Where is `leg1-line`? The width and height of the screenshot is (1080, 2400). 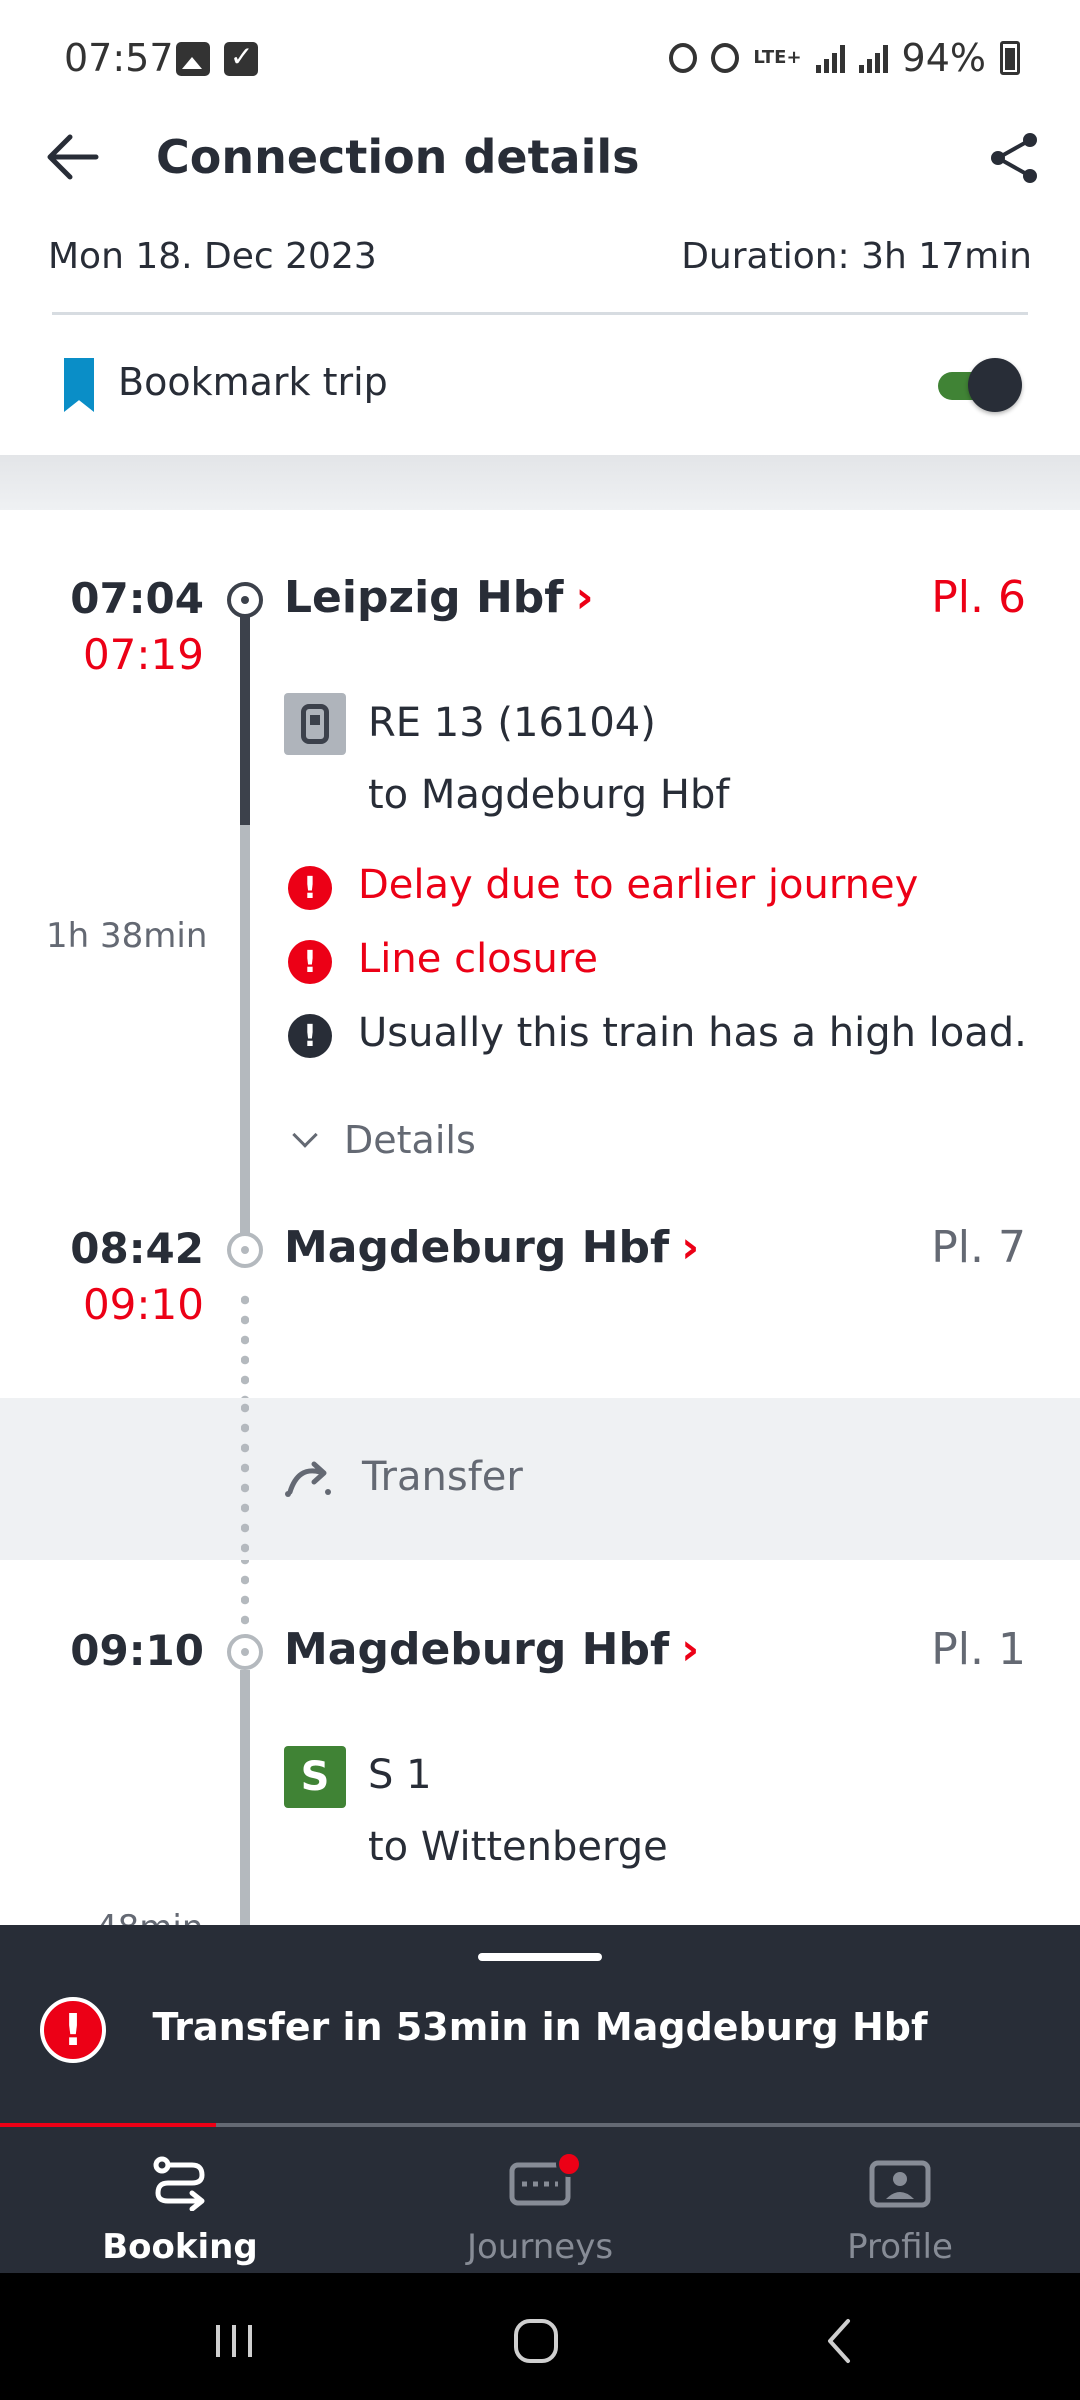
leg1-line is located at coordinates (245, 1035).